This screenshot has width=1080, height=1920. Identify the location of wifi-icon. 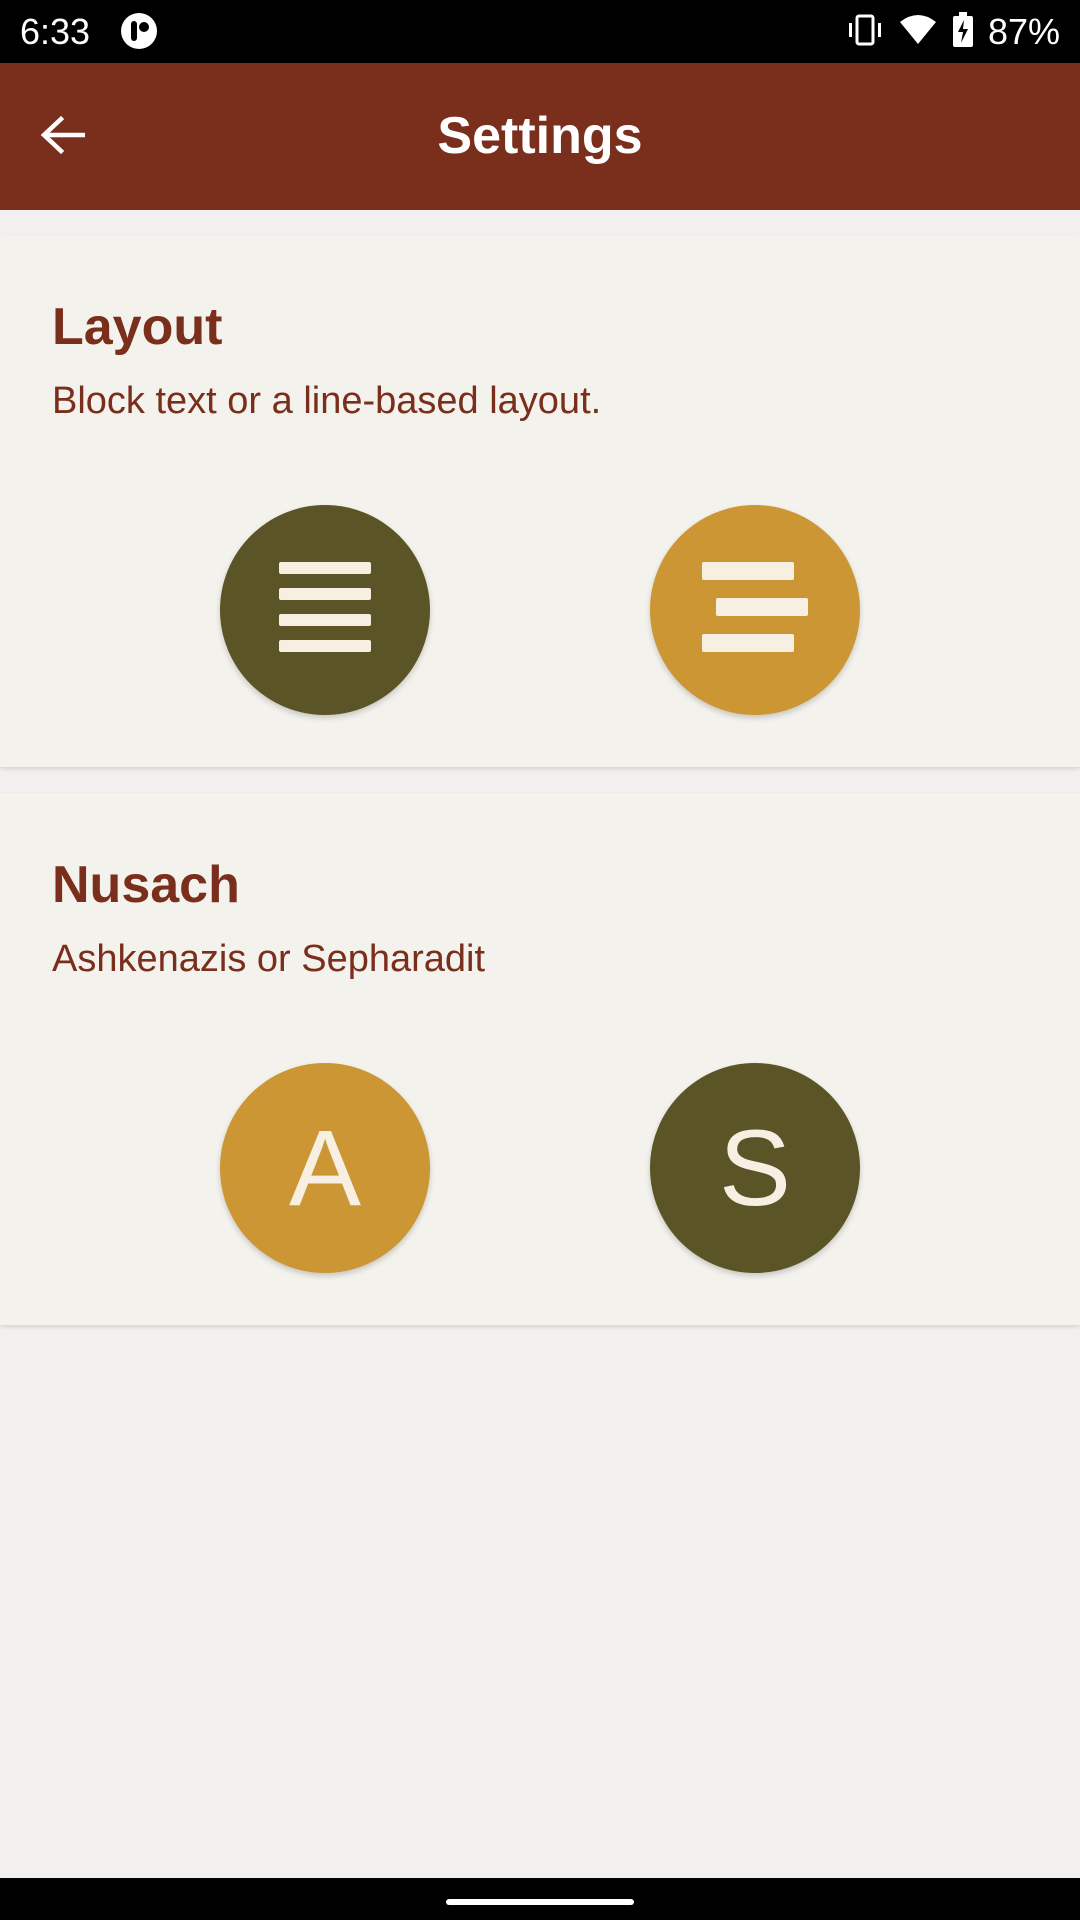
(918, 32).